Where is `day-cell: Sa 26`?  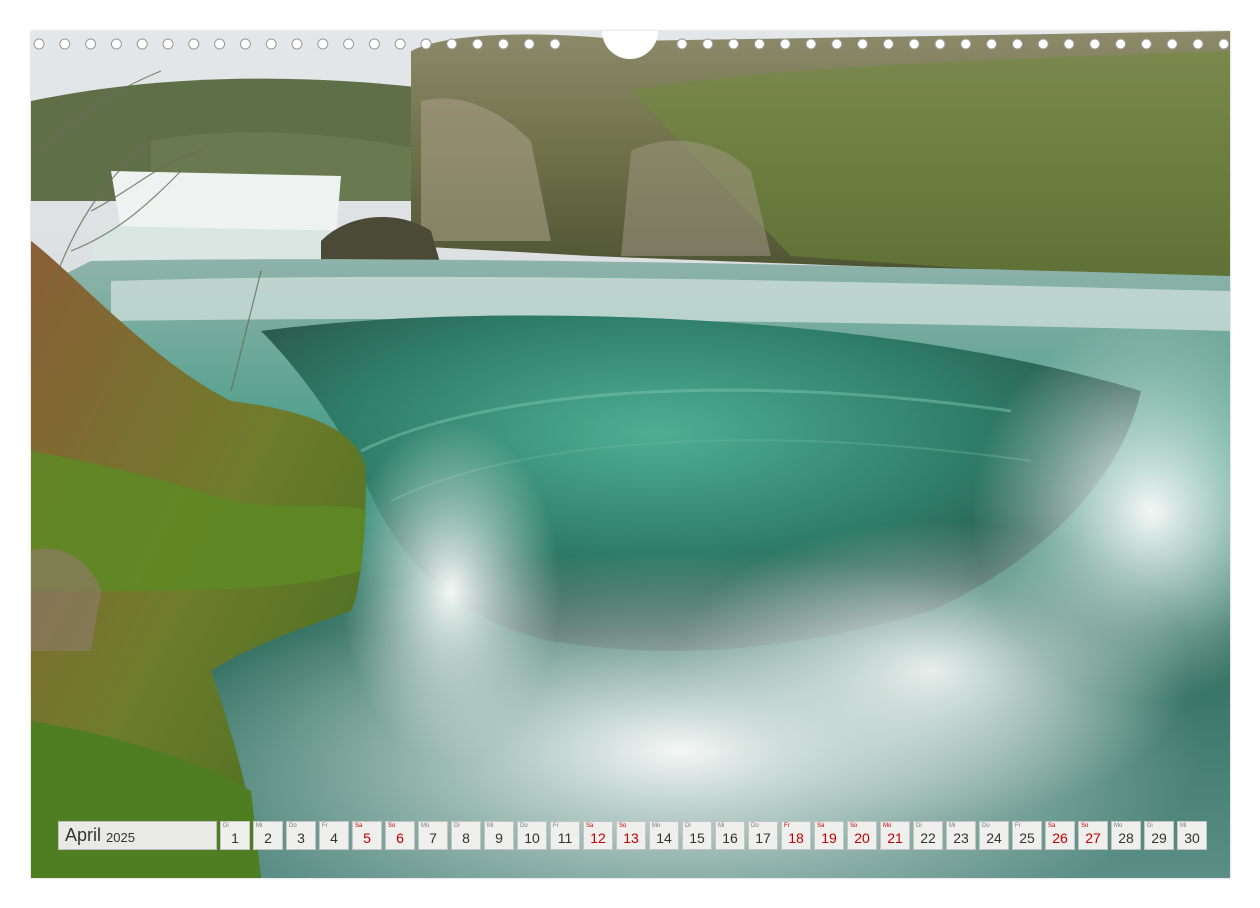
day-cell: Sa 26 is located at coordinates (1060, 835).